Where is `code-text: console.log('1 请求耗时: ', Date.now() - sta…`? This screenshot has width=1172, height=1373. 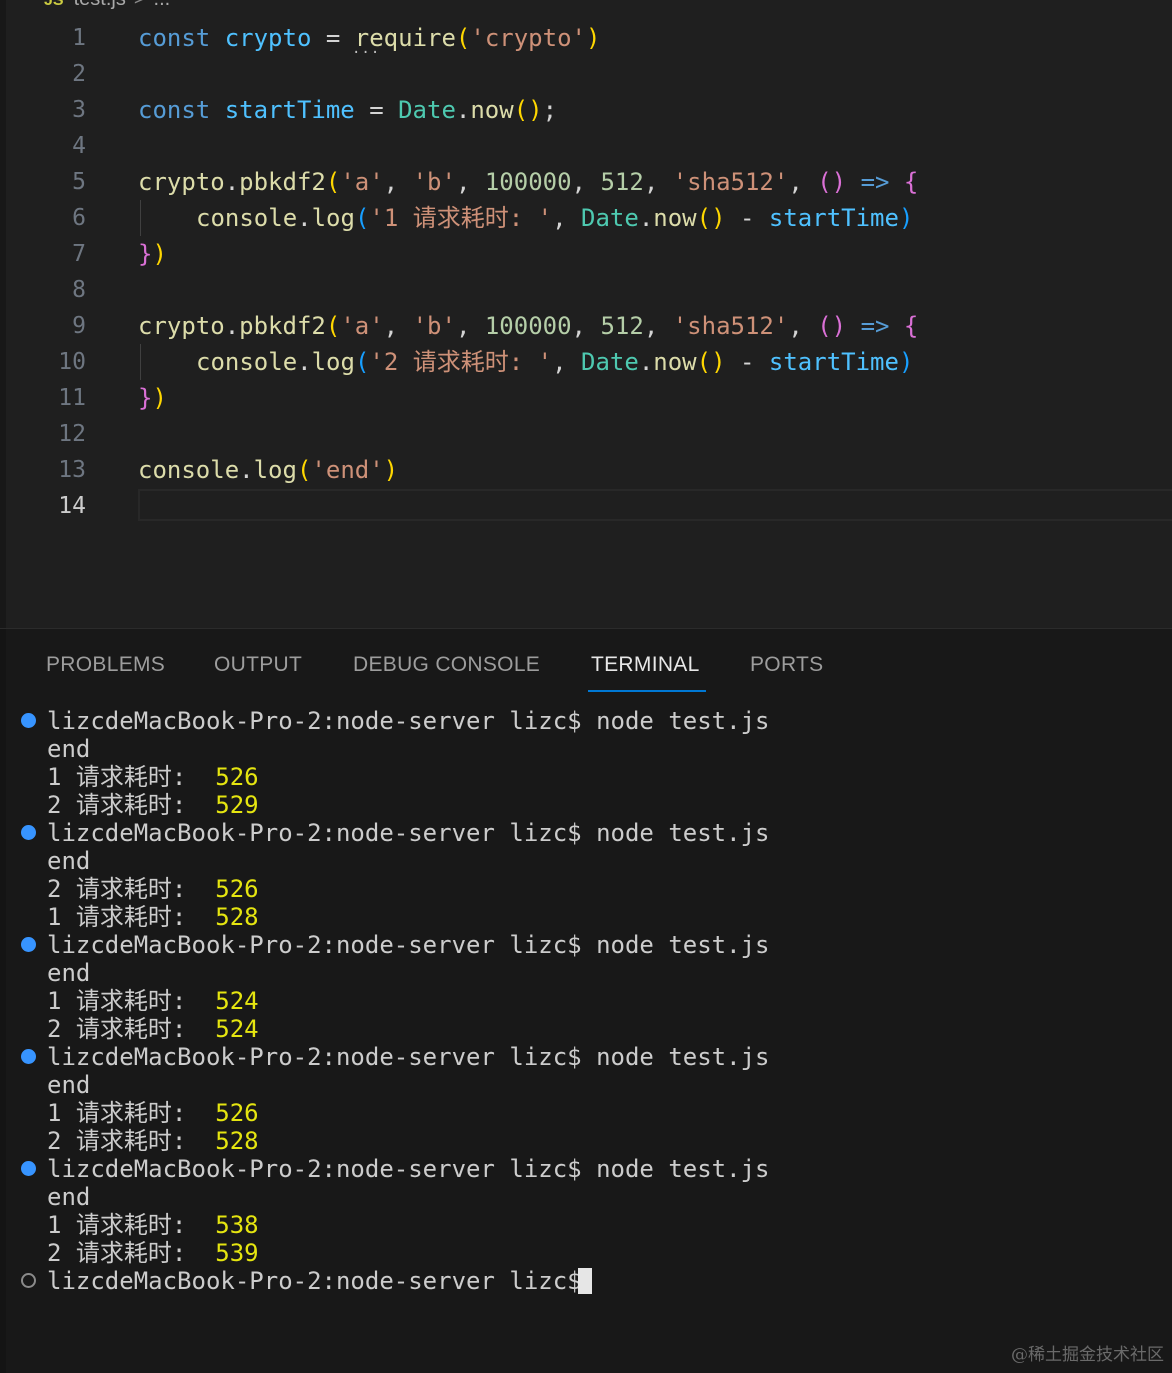 code-text: console.log('1 请求耗时: ', Date.now() - sta… is located at coordinates (554, 218).